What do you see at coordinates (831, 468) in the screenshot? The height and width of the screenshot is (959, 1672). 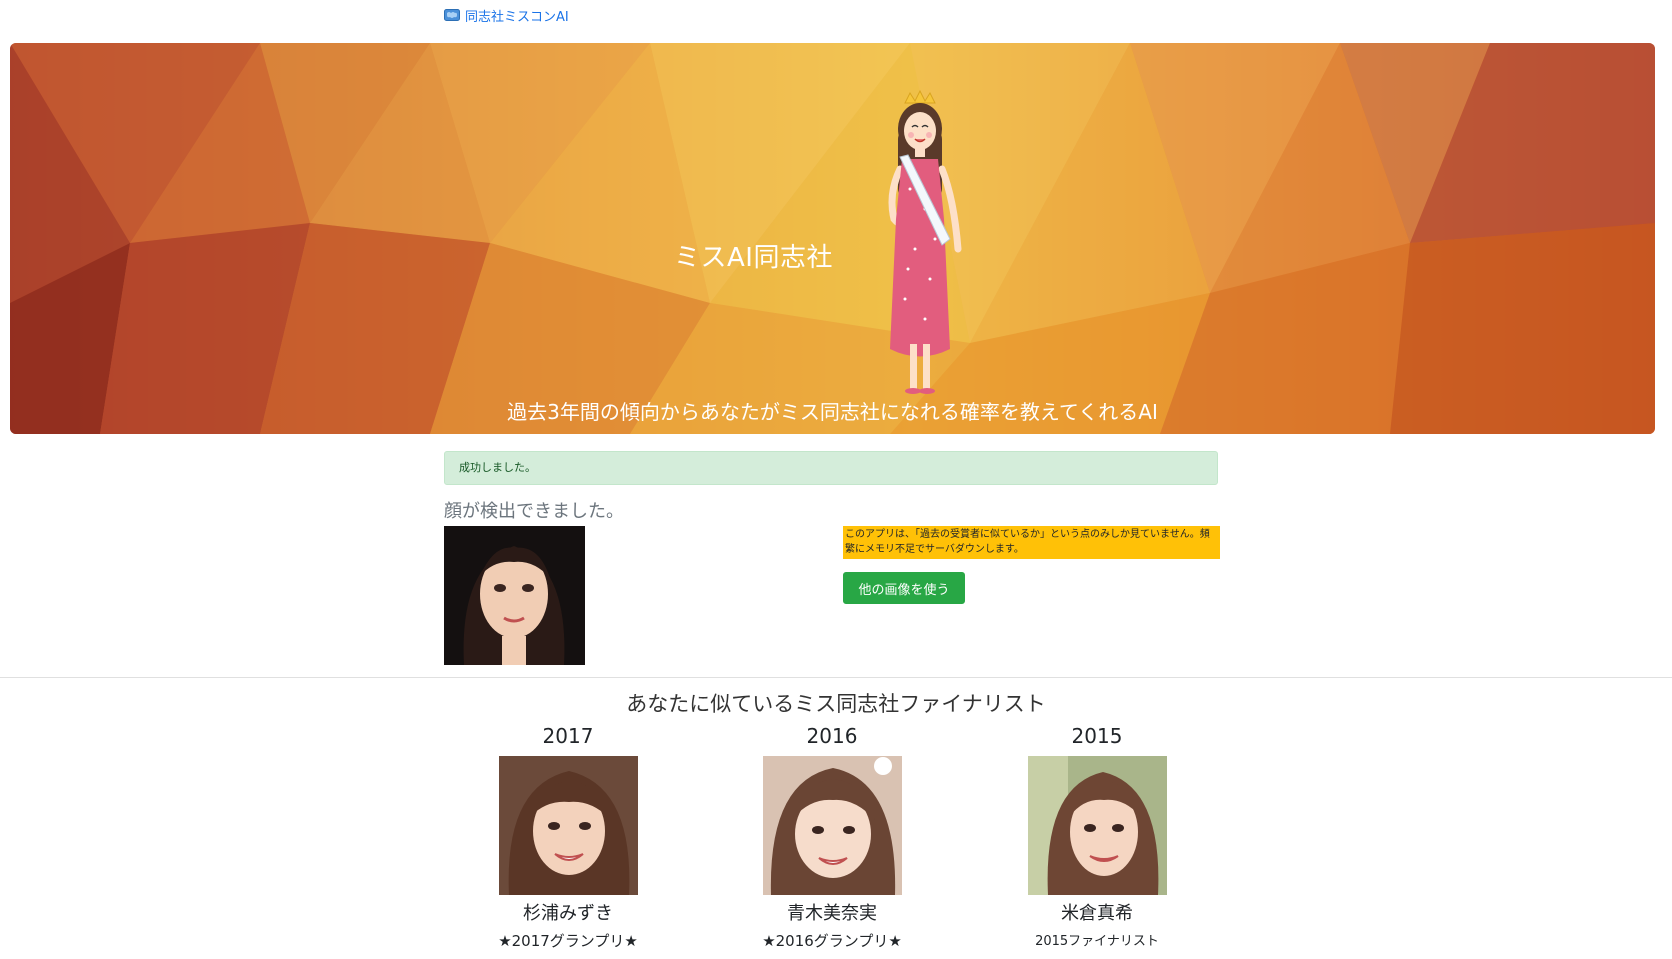 I see `success-alert: 成功しました。` at bounding box center [831, 468].